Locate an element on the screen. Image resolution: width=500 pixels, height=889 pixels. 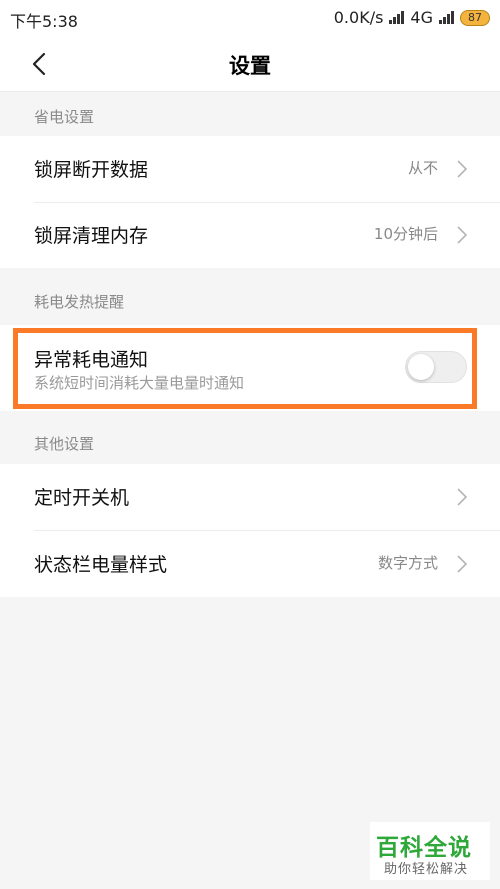
watermark-subtitle: 助你轻松解决 is located at coordinates (426, 869).